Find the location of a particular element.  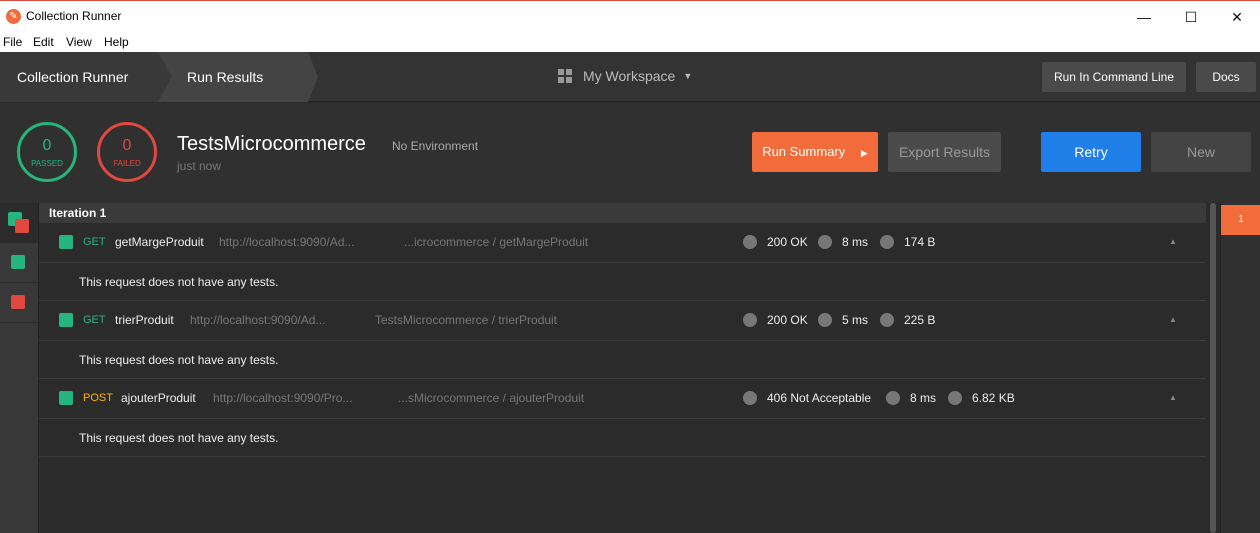

failed-label: FAILED is located at coordinates (127, 163).